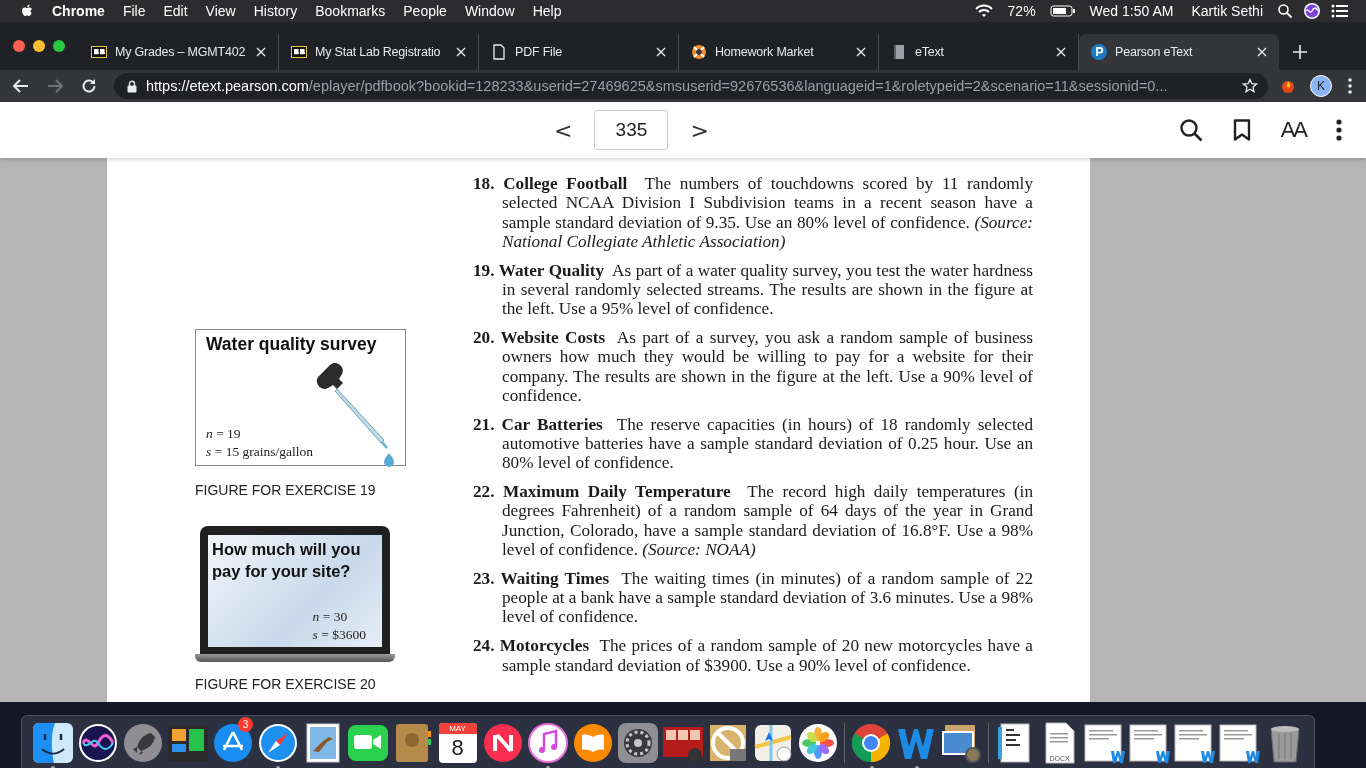 The image size is (1366, 768). What do you see at coordinates (286, 684) in the screenshot?
I see `figure-caption: FIGURE FOR EXERCISE 20` at bounding box center [286, 684].